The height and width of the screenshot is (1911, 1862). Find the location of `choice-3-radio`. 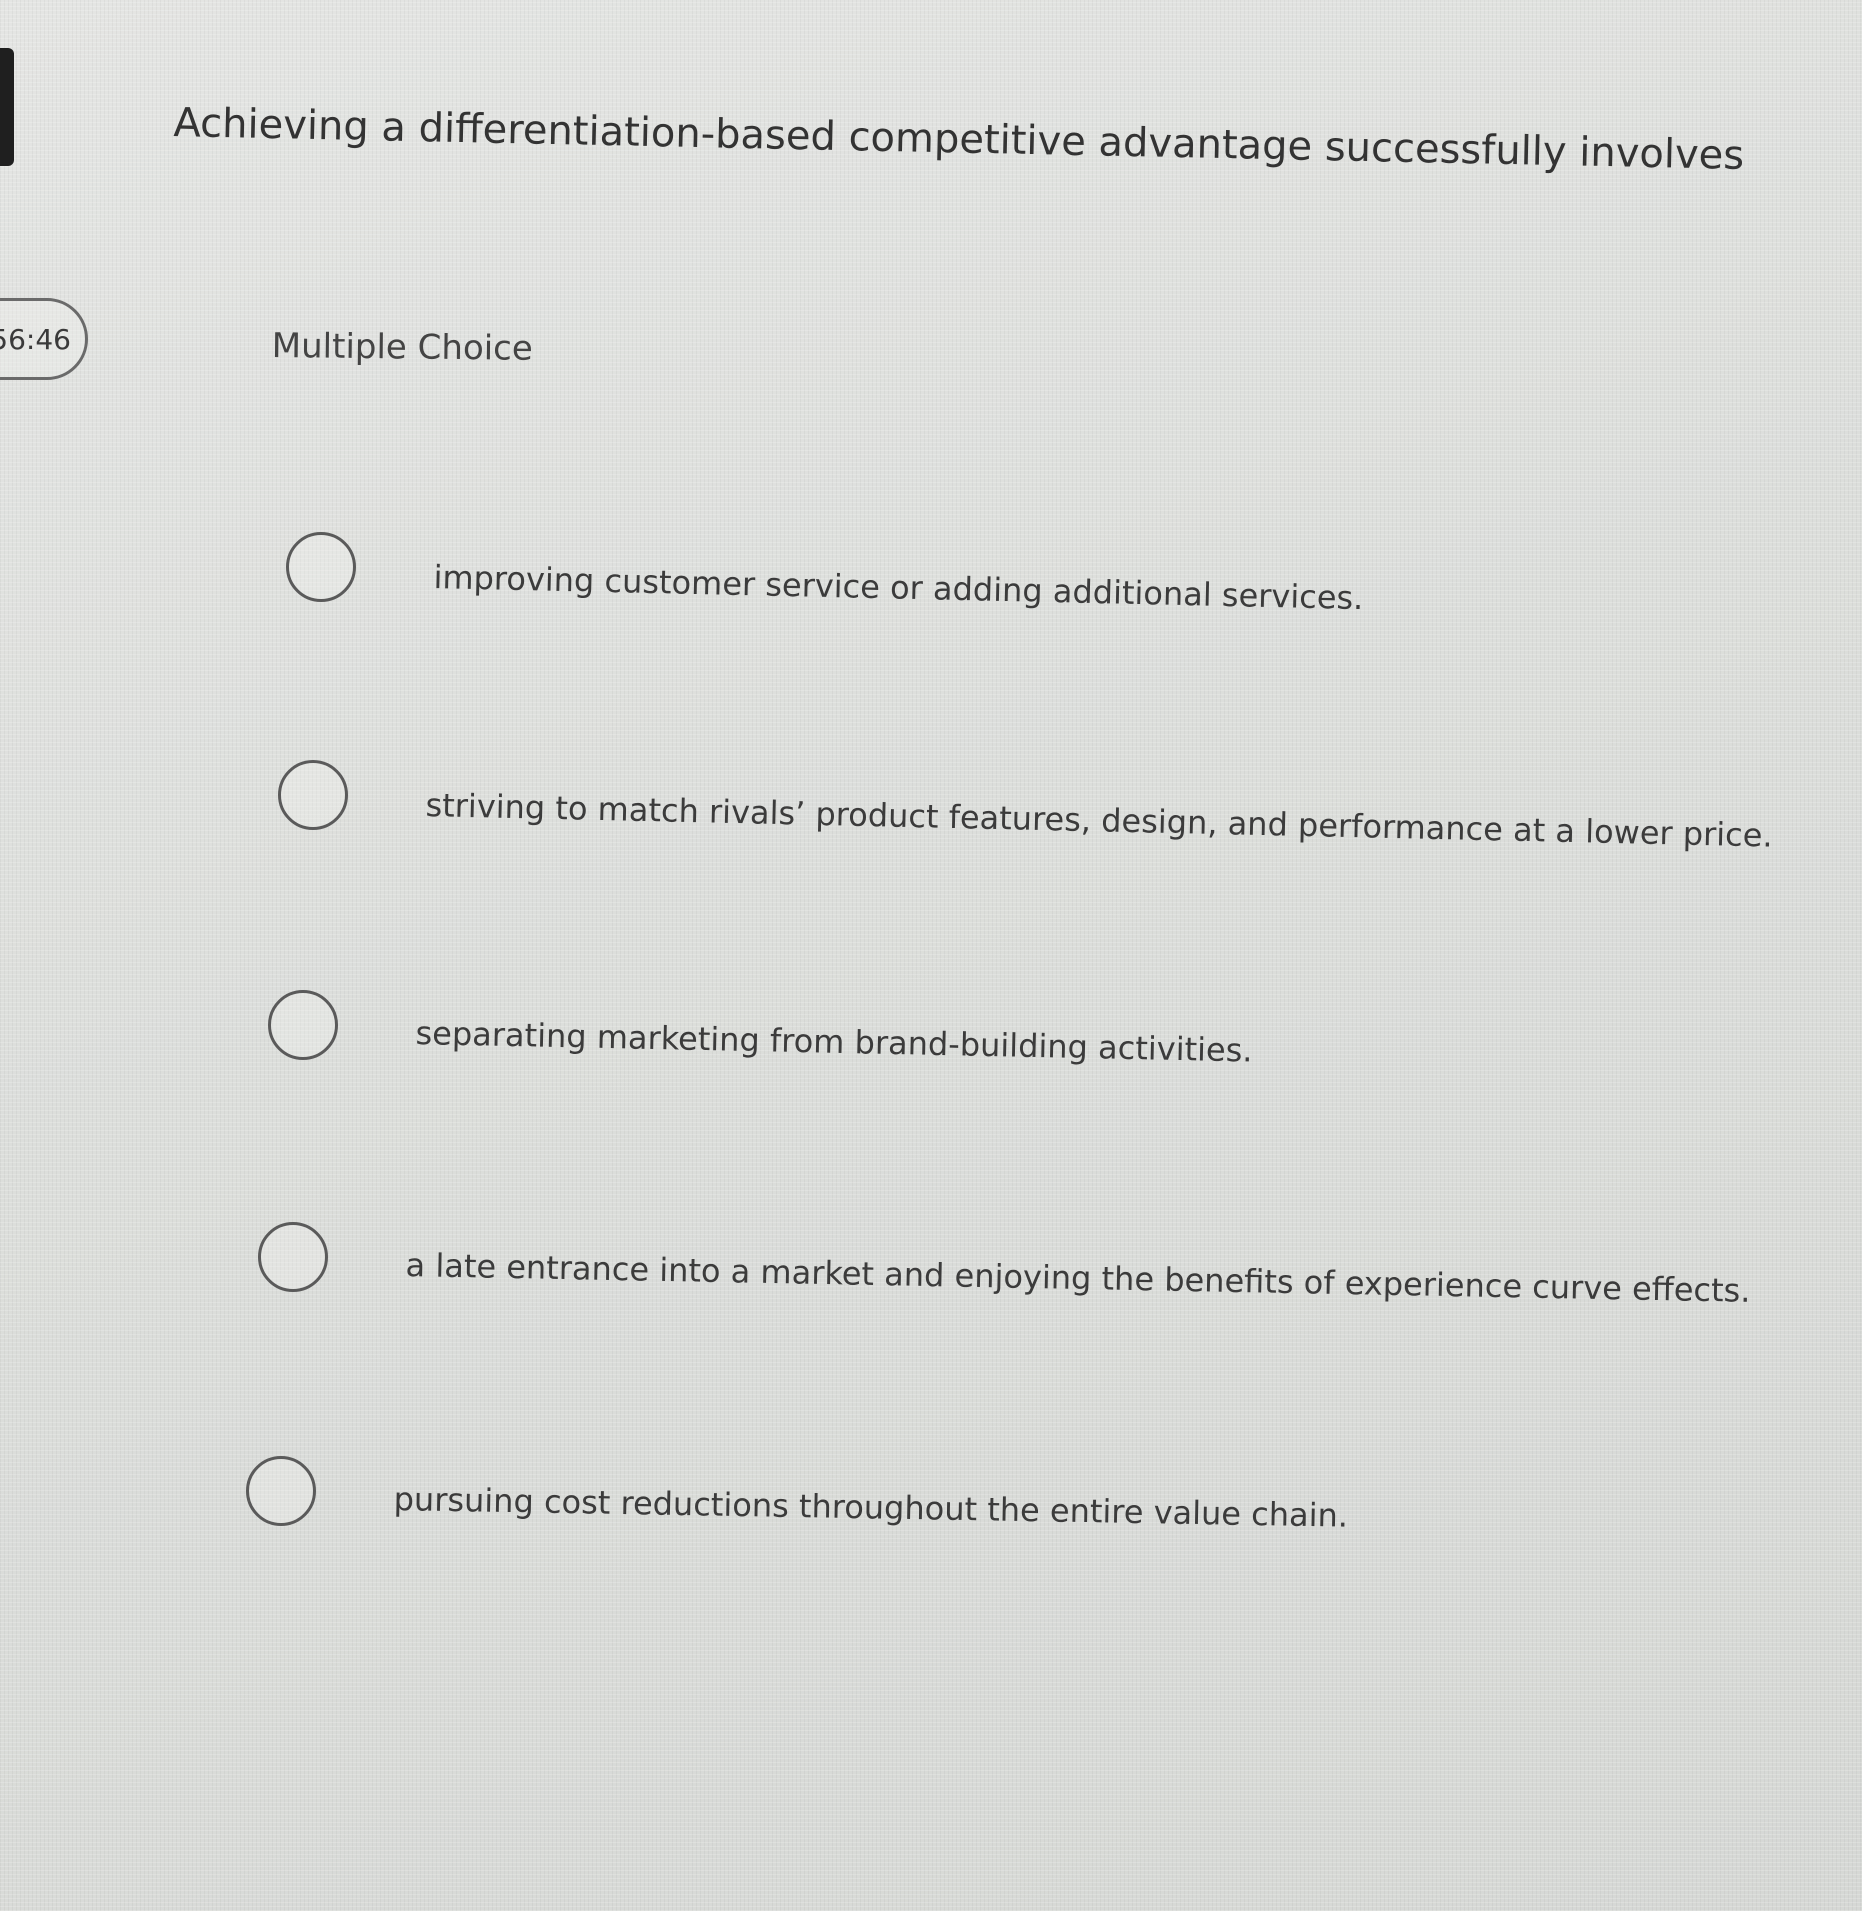

choice-3-radio is located at coordinates (303, 1025).